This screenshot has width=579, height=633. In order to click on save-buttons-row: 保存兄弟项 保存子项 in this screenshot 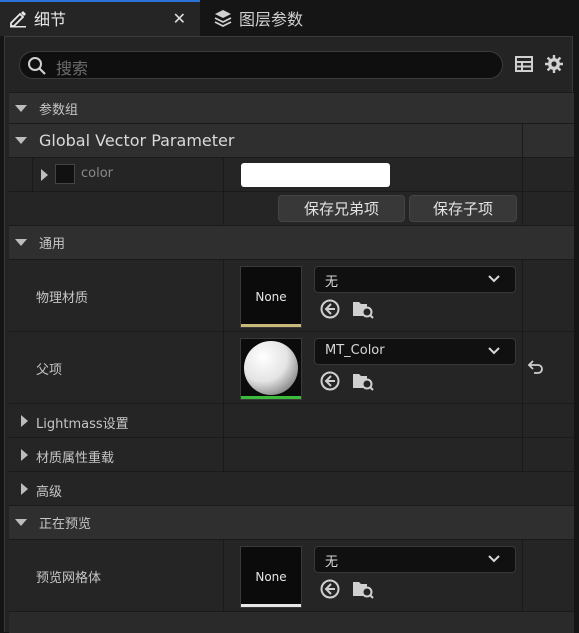, I will do `click(291, 208)`.